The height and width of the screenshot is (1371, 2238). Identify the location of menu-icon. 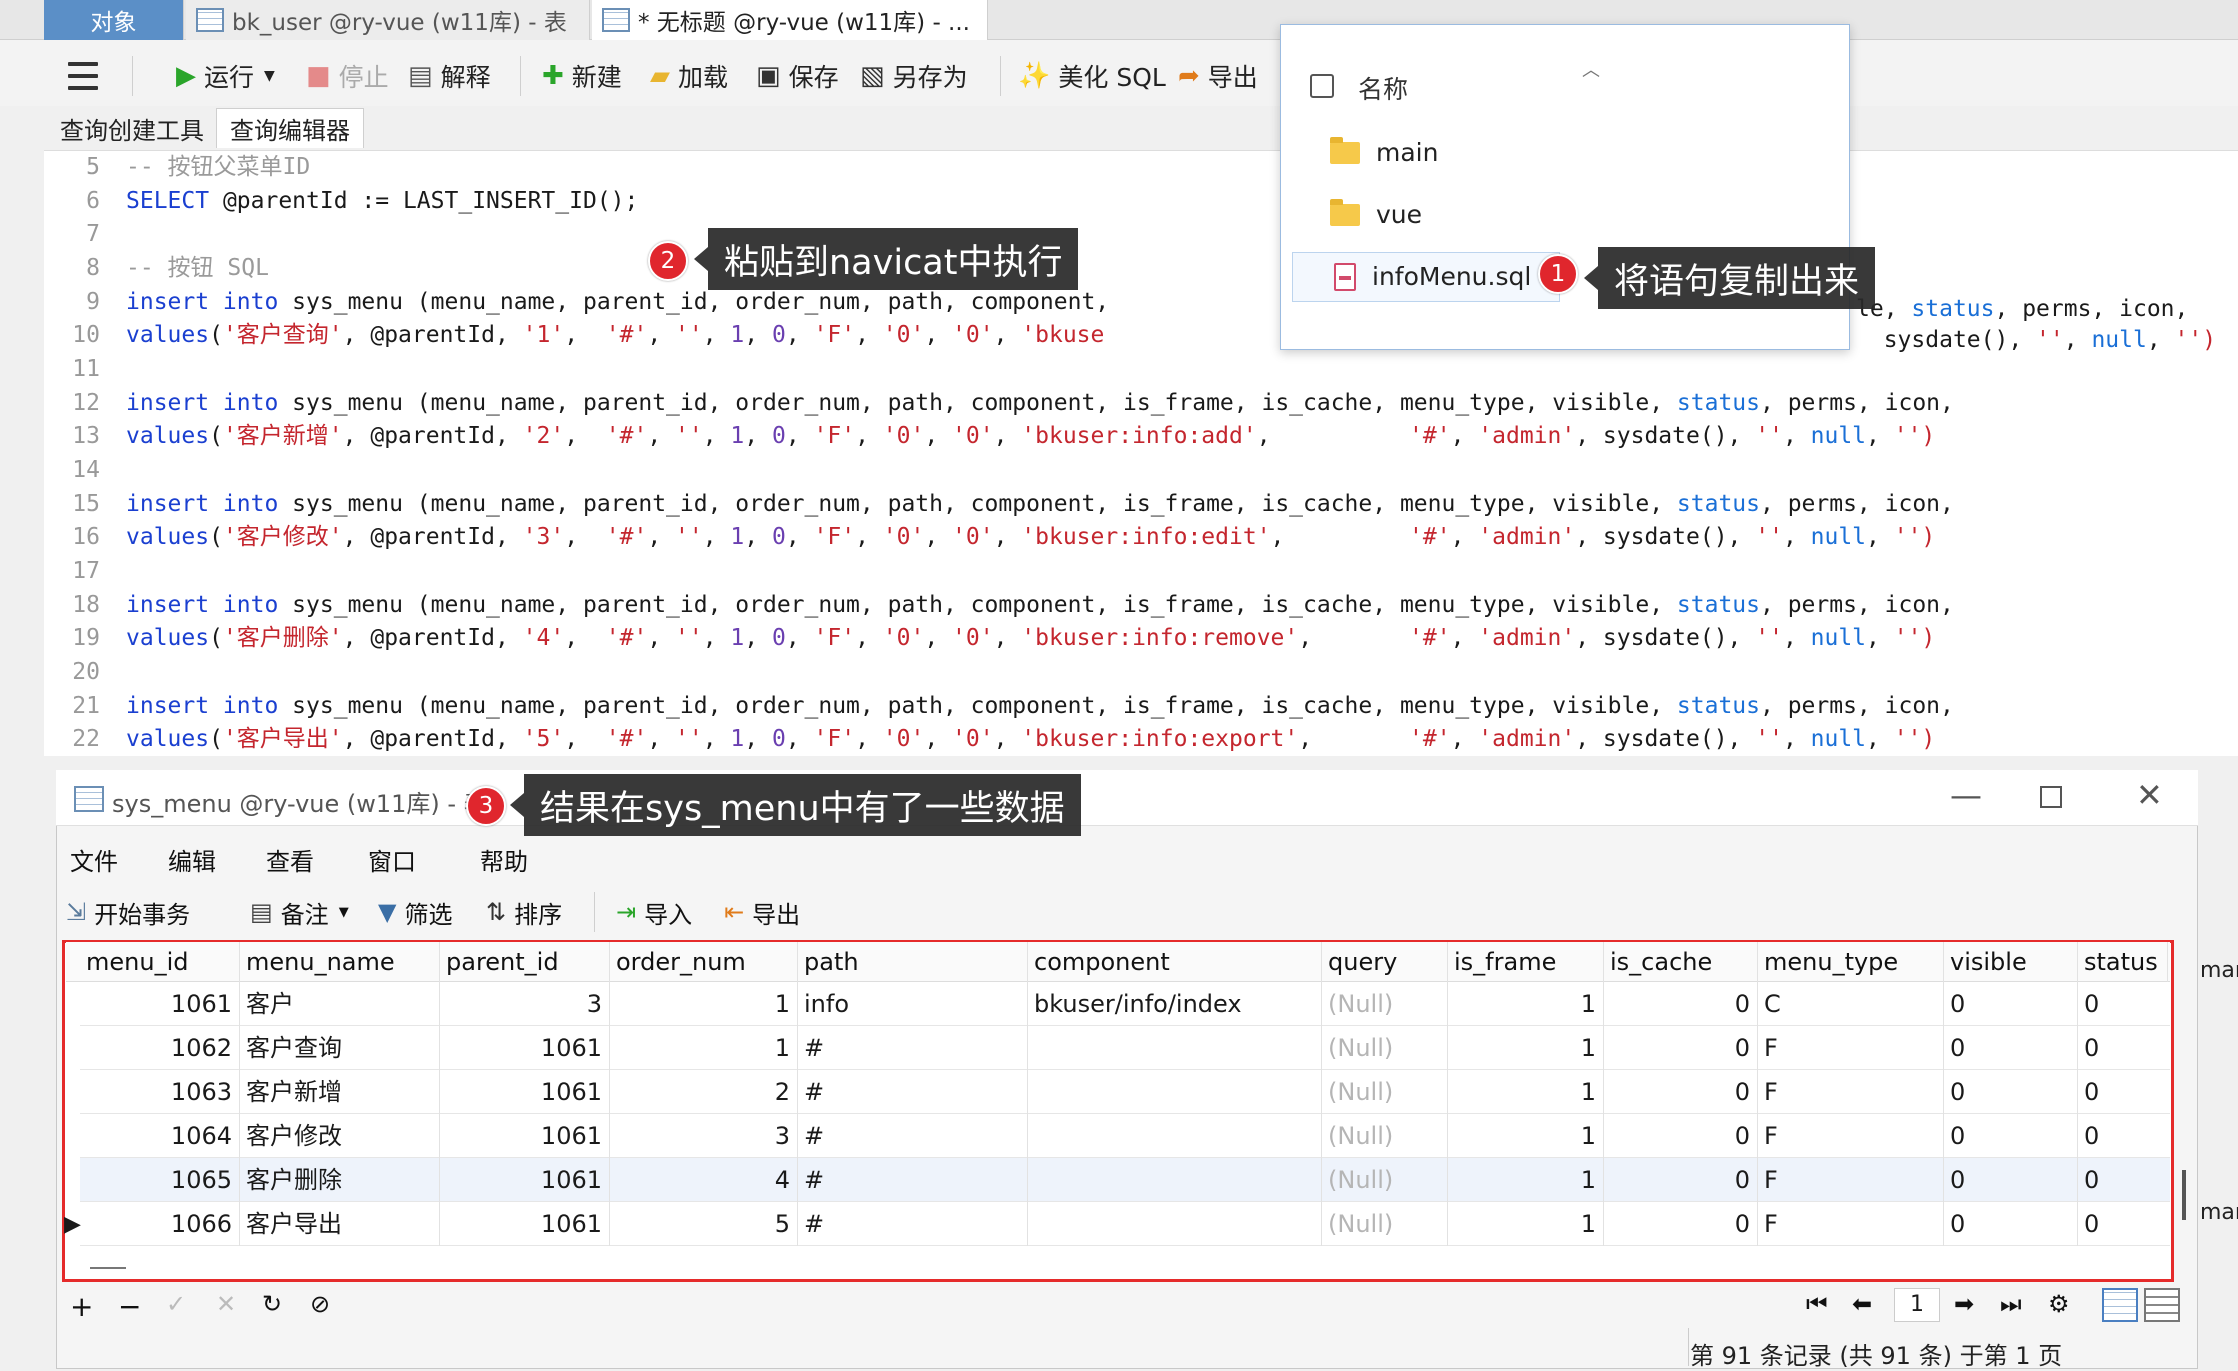
(83, 76).